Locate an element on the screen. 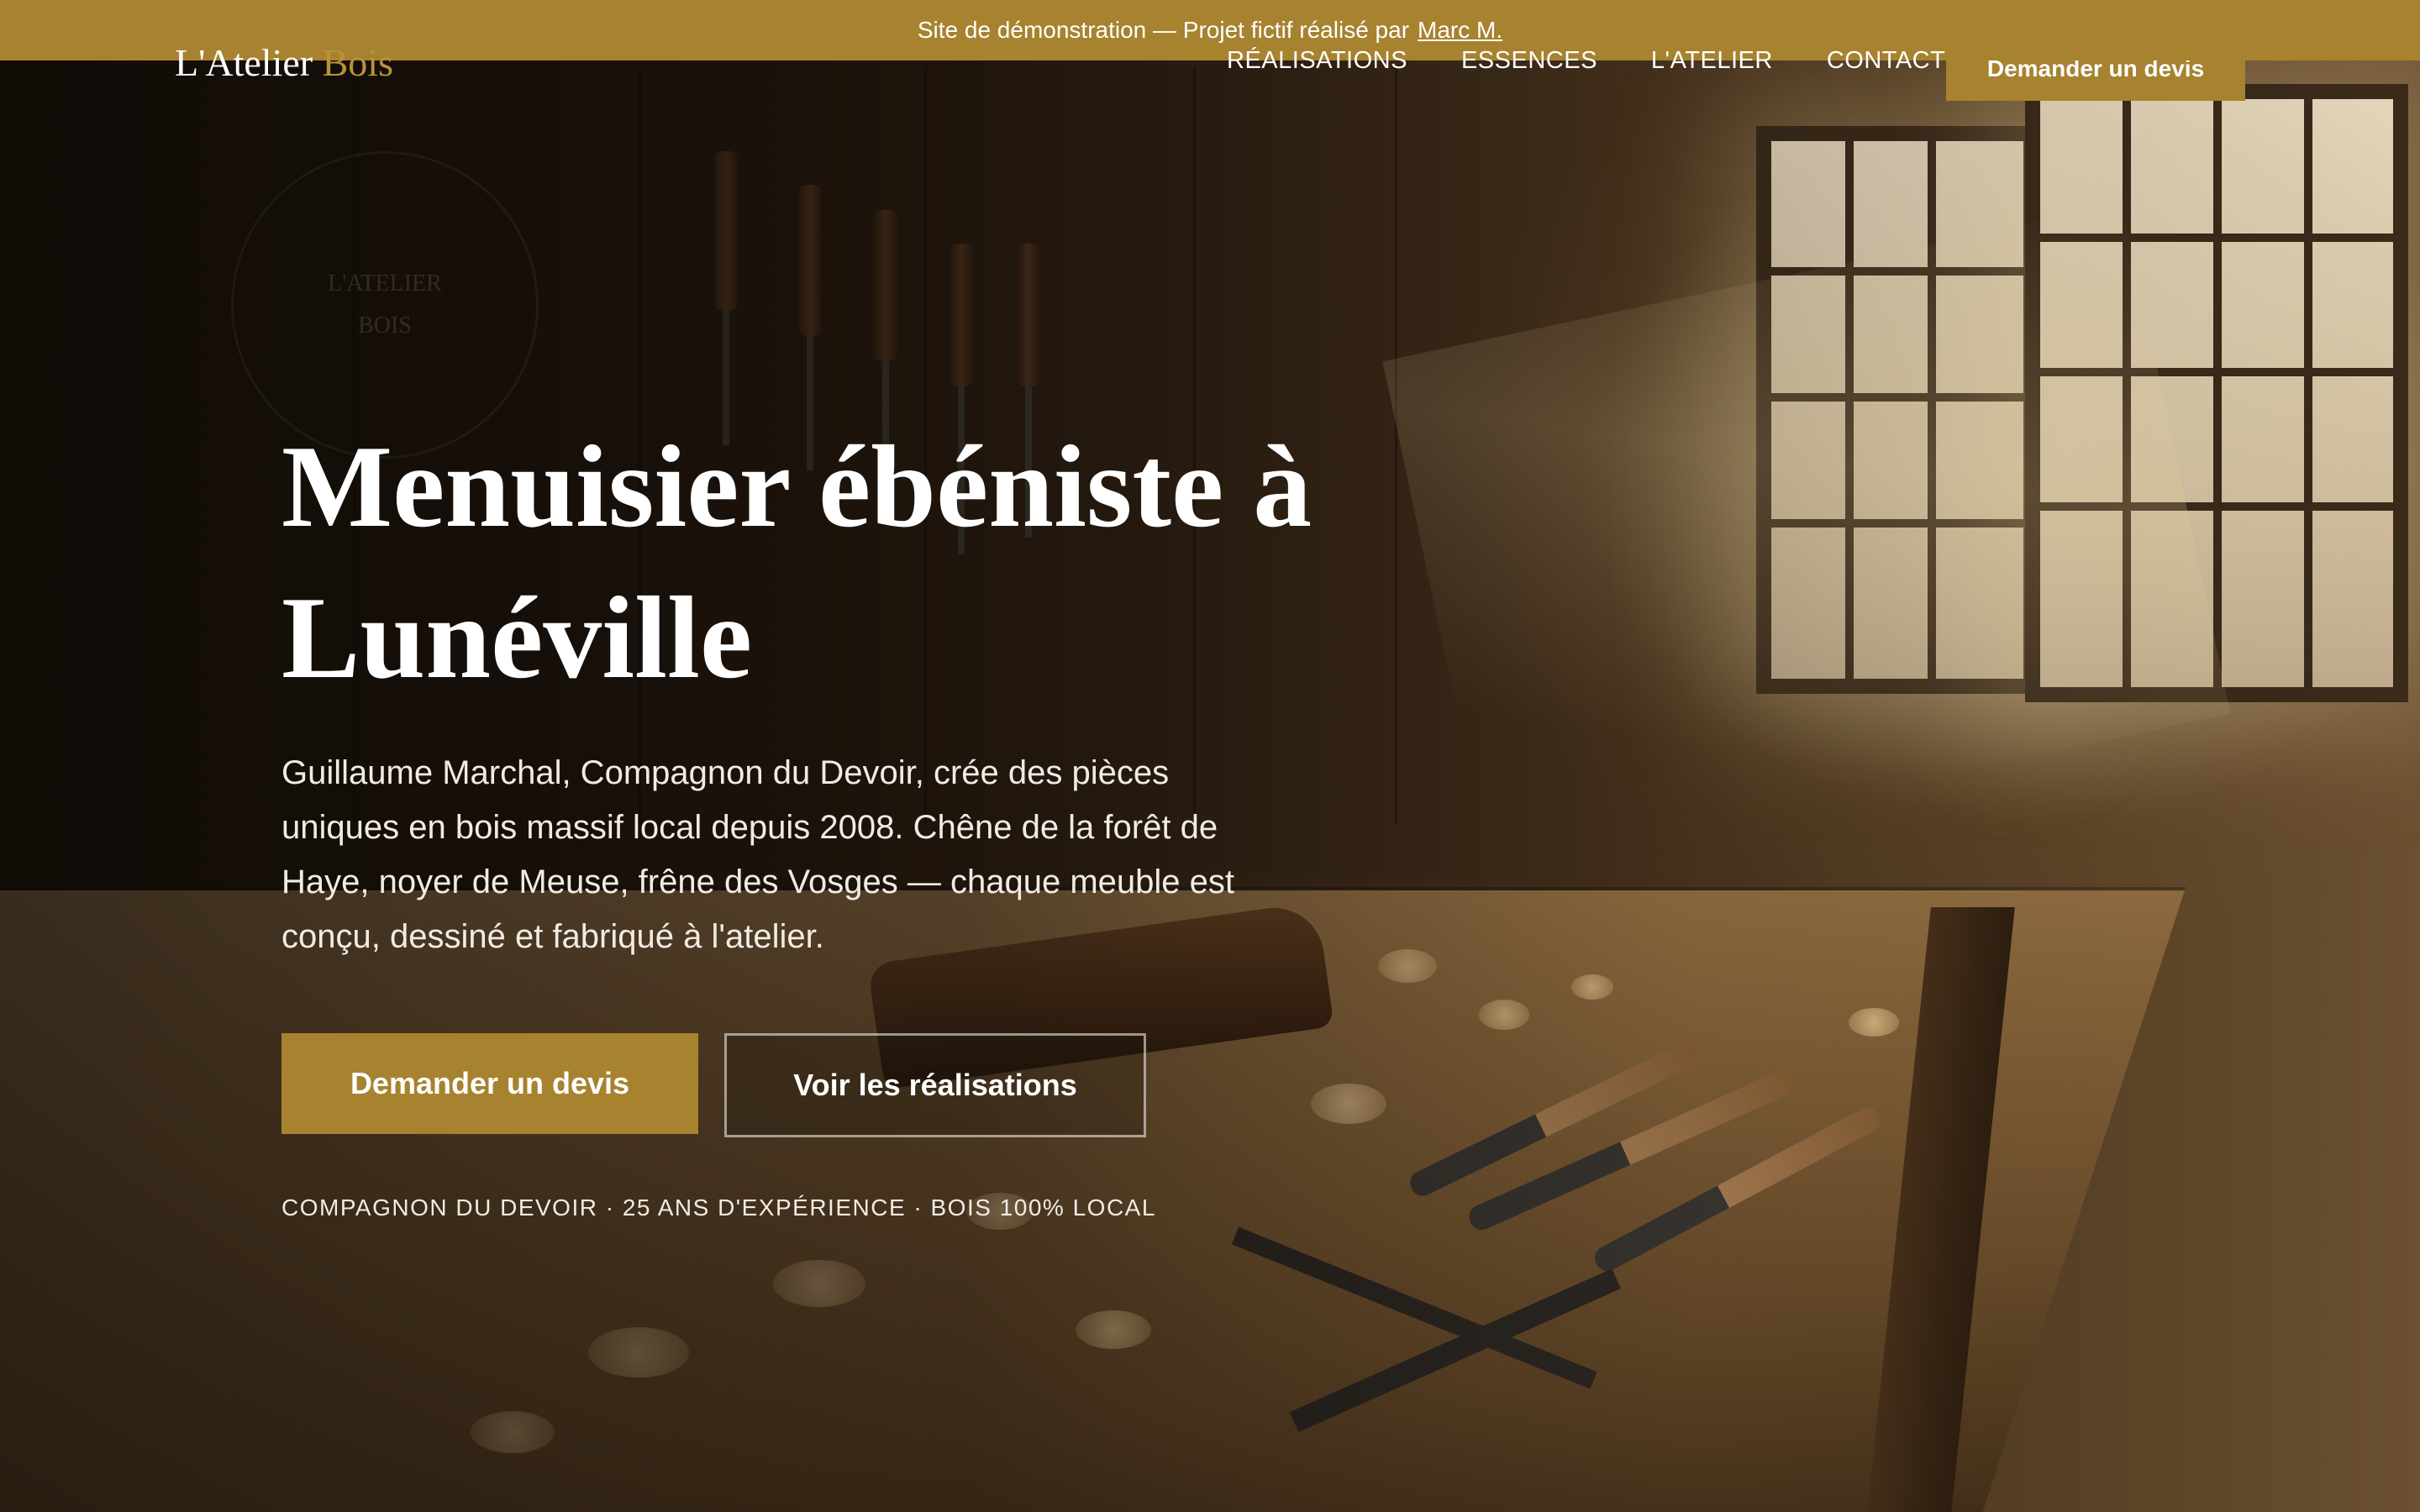 The width and height of the screenshot is (2420, 1512). view-projects-button: Voir les réalisations is located at coordinates (935, 1085).